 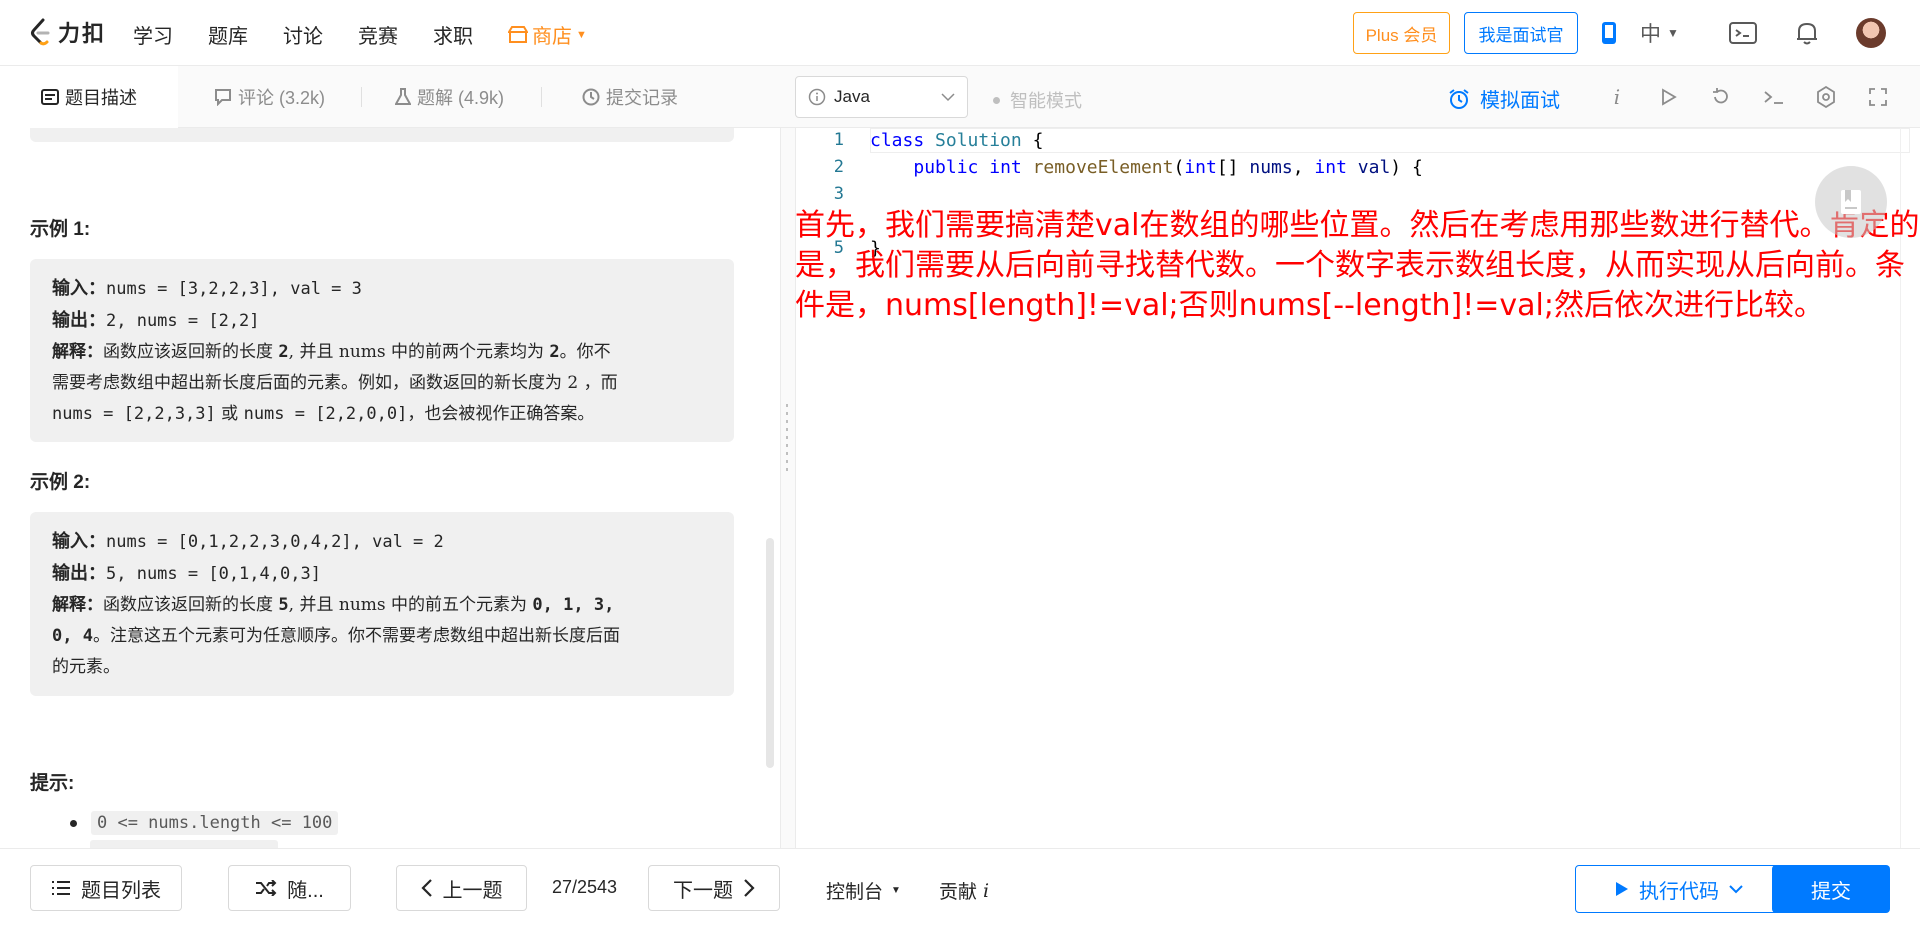 What do you see at coordinates (1401, 33) in the screenshot?
I see `plus-member-button: Plus 会员` at bounding box center [1401, 33].